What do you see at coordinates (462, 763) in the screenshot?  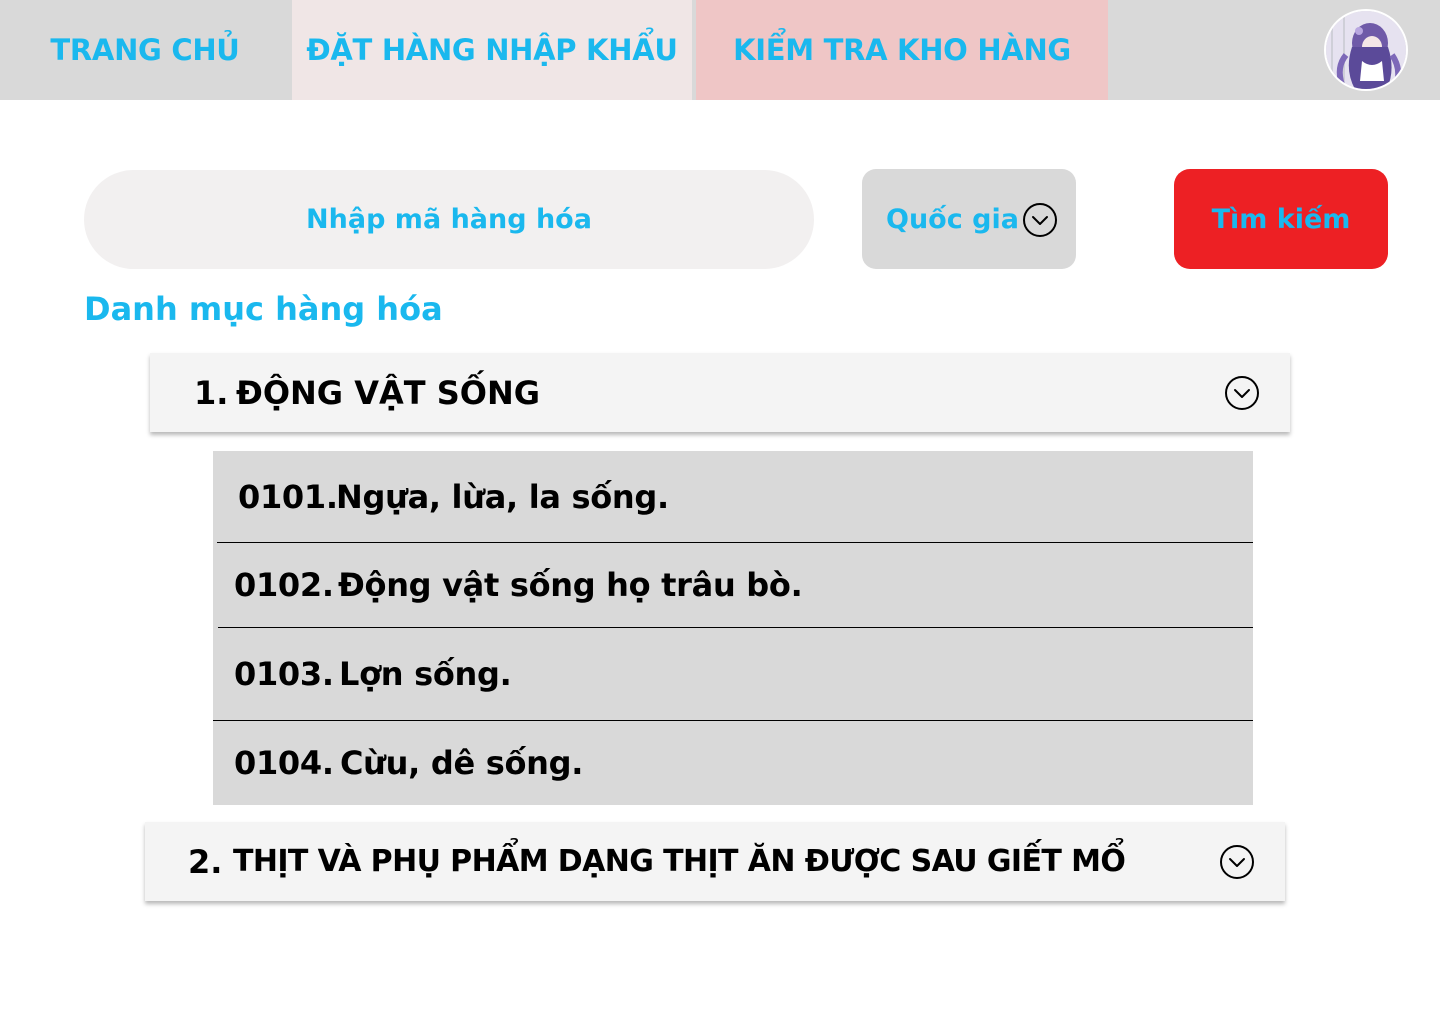 I see `item-name: Cừu, dê sống.` at bounding box center [462, 763].